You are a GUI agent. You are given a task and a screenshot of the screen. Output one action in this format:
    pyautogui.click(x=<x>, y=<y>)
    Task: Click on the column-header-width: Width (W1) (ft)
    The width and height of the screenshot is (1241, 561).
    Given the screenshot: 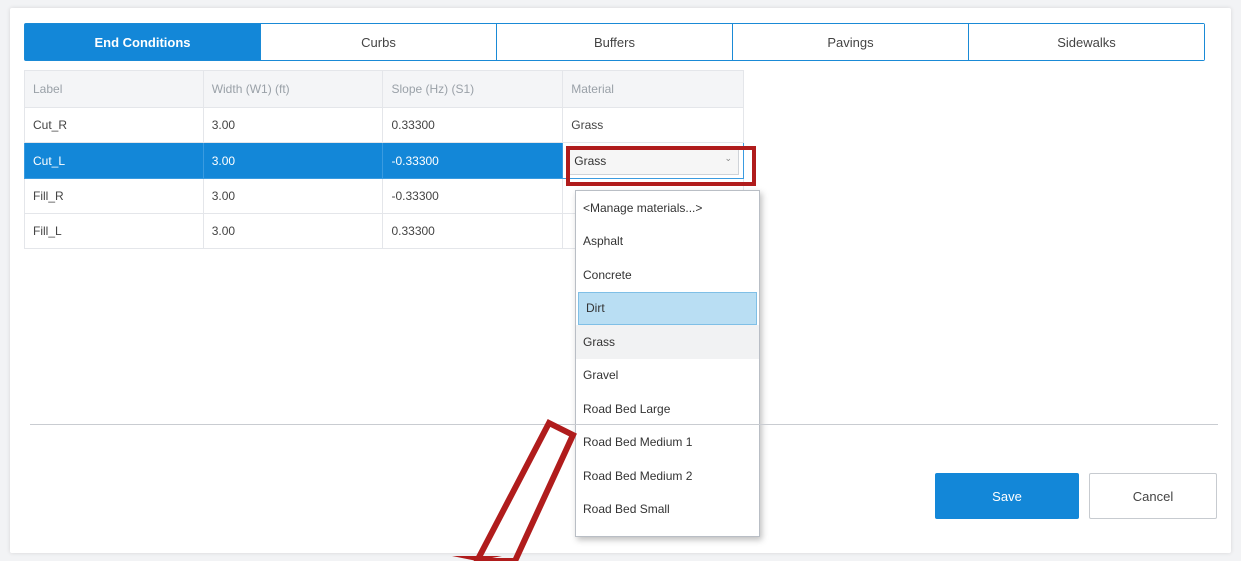 What is the action you would take?
    pyautogui.click(x=293, y=89)
    